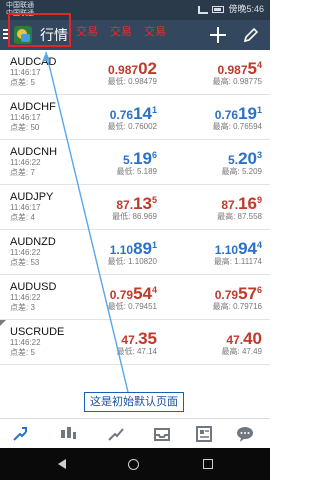  Describe the element at coordinates (68, 434) in the screenshot. I see `chart-icon` at that location.